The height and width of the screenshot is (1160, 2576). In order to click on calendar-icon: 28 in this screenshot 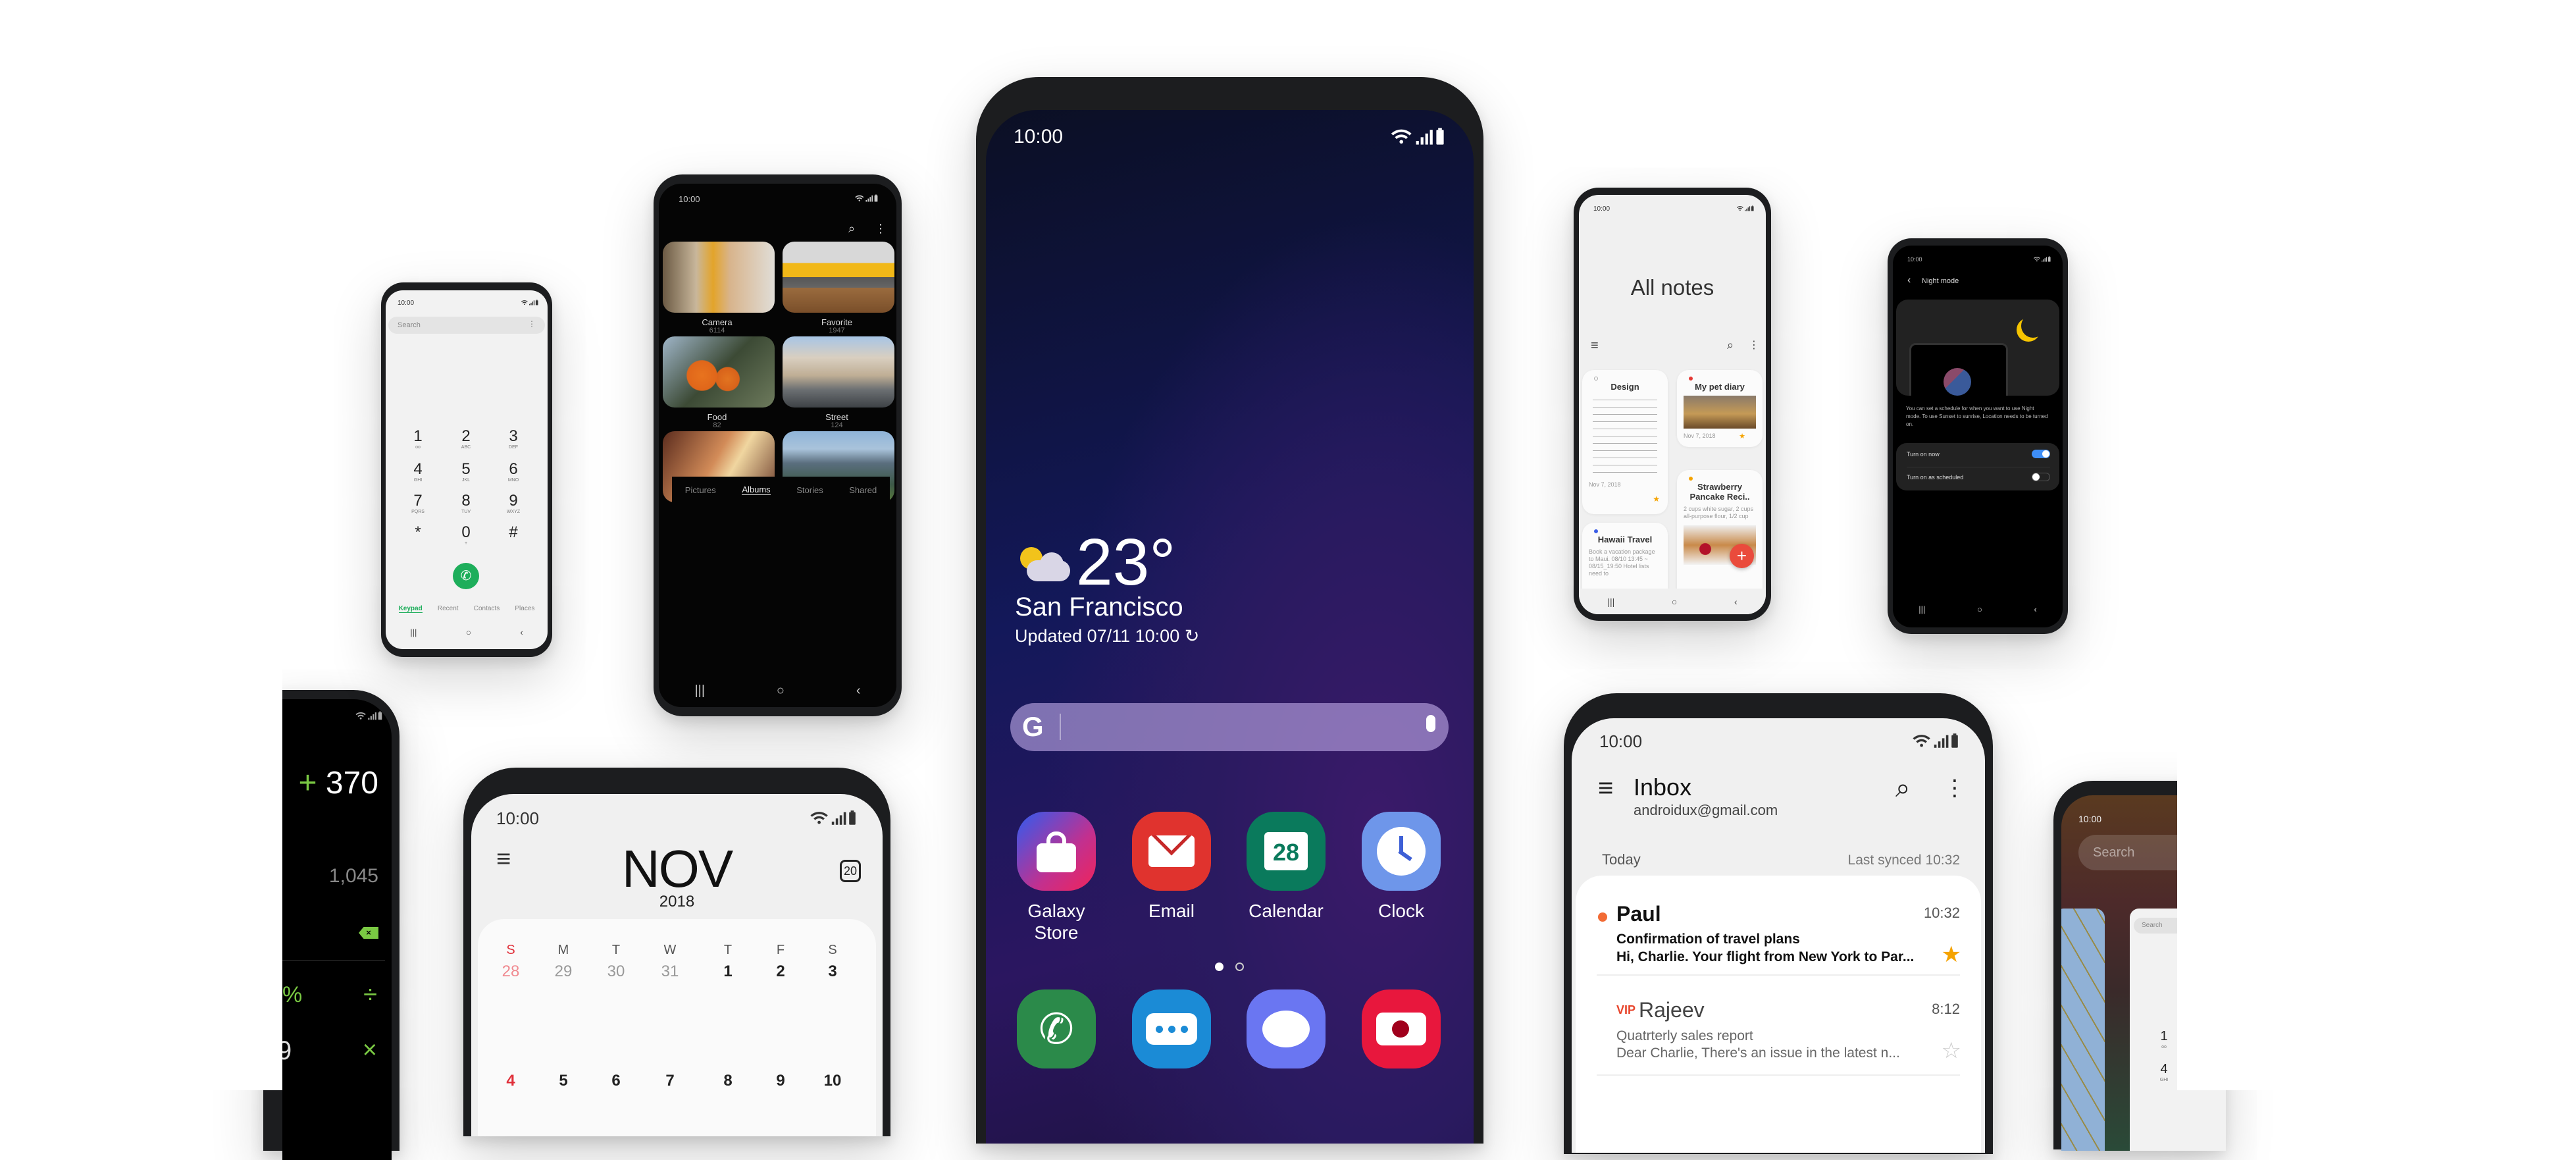, I will do `click(1286, 851)`.